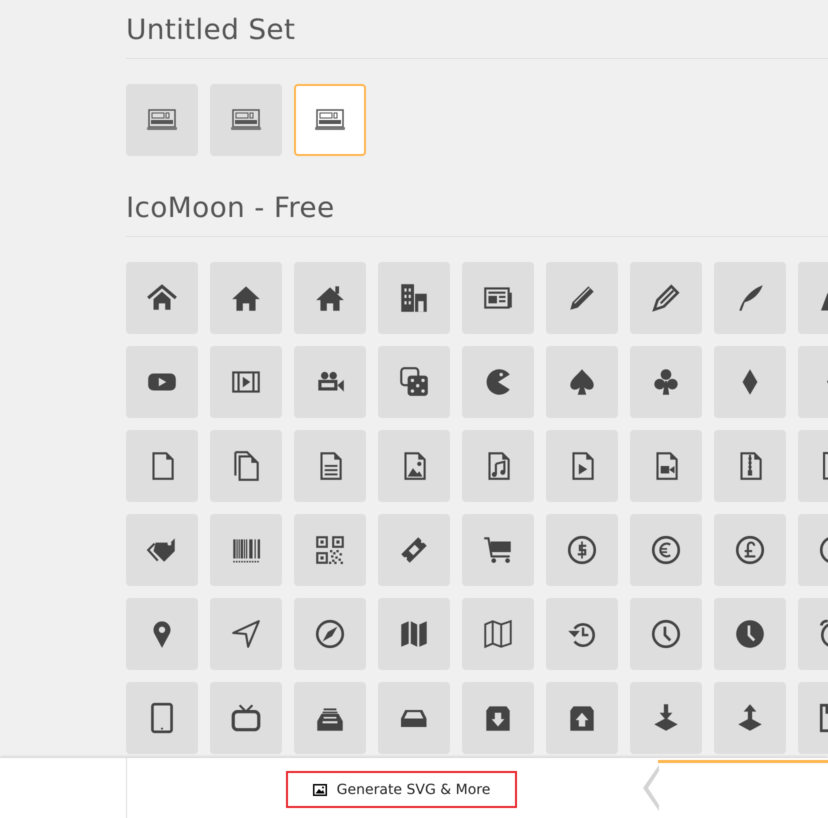 The height and width of the screenshot is (818, 828). Describe the element at coordinates (319, 790) in the screenshot. I see `image-icon` at that location.